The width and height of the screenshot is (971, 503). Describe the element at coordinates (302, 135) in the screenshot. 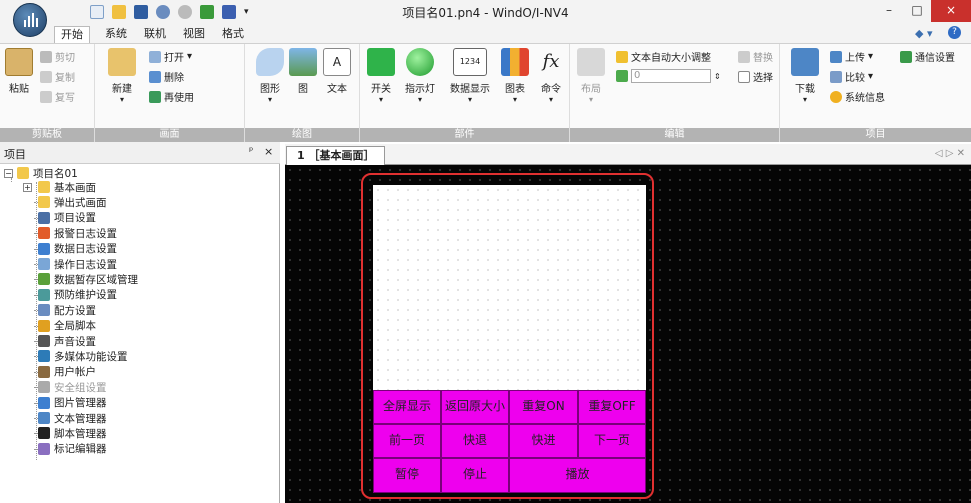

I see `group-label-draw: 绘图` at that location.